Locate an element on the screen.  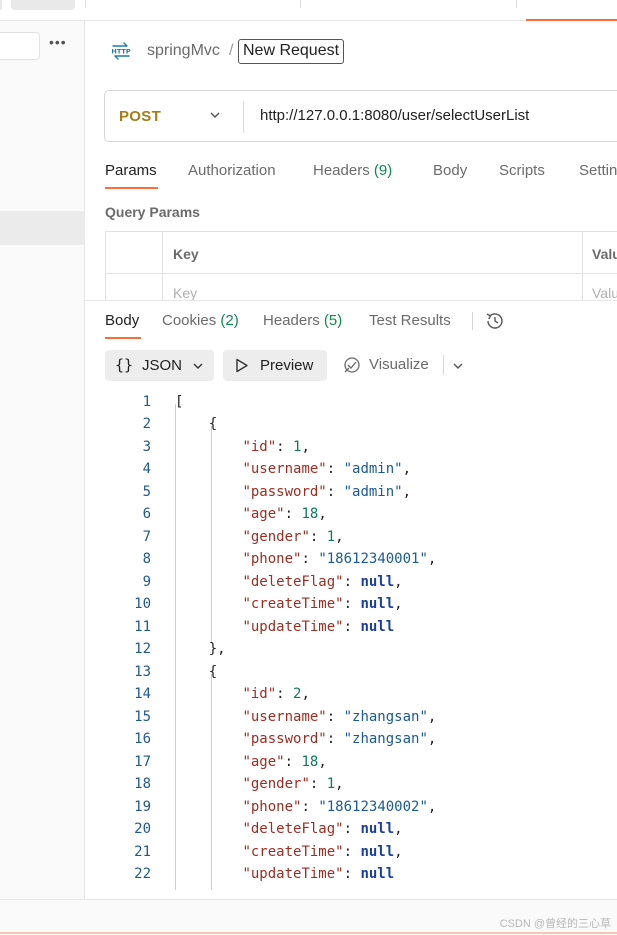
response-pane-divider is located at coordinates (351, 300).